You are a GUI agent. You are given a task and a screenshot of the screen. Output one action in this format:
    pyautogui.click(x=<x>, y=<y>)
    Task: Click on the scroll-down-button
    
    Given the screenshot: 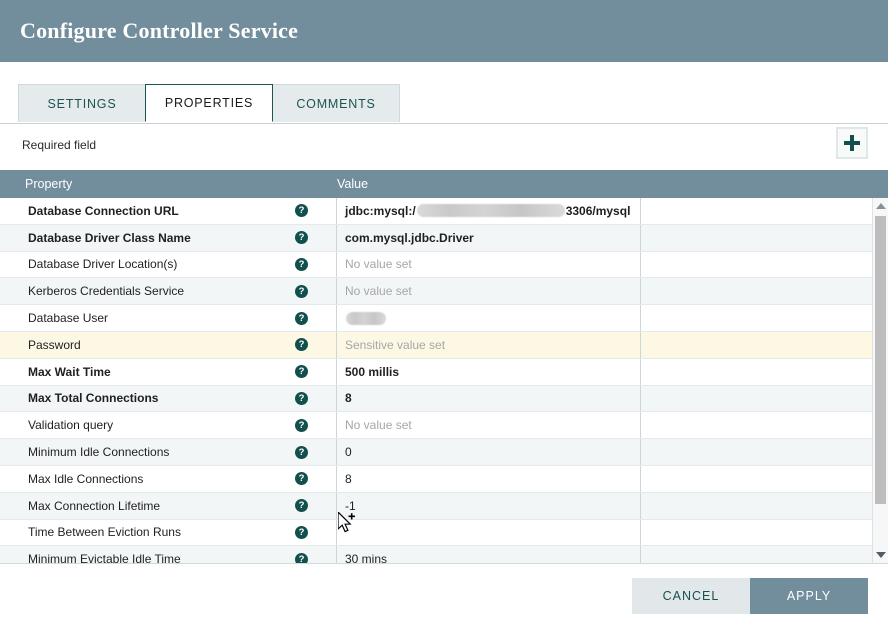 What is the action you would take?
    pyautogui.click(x=880, y=555)
    